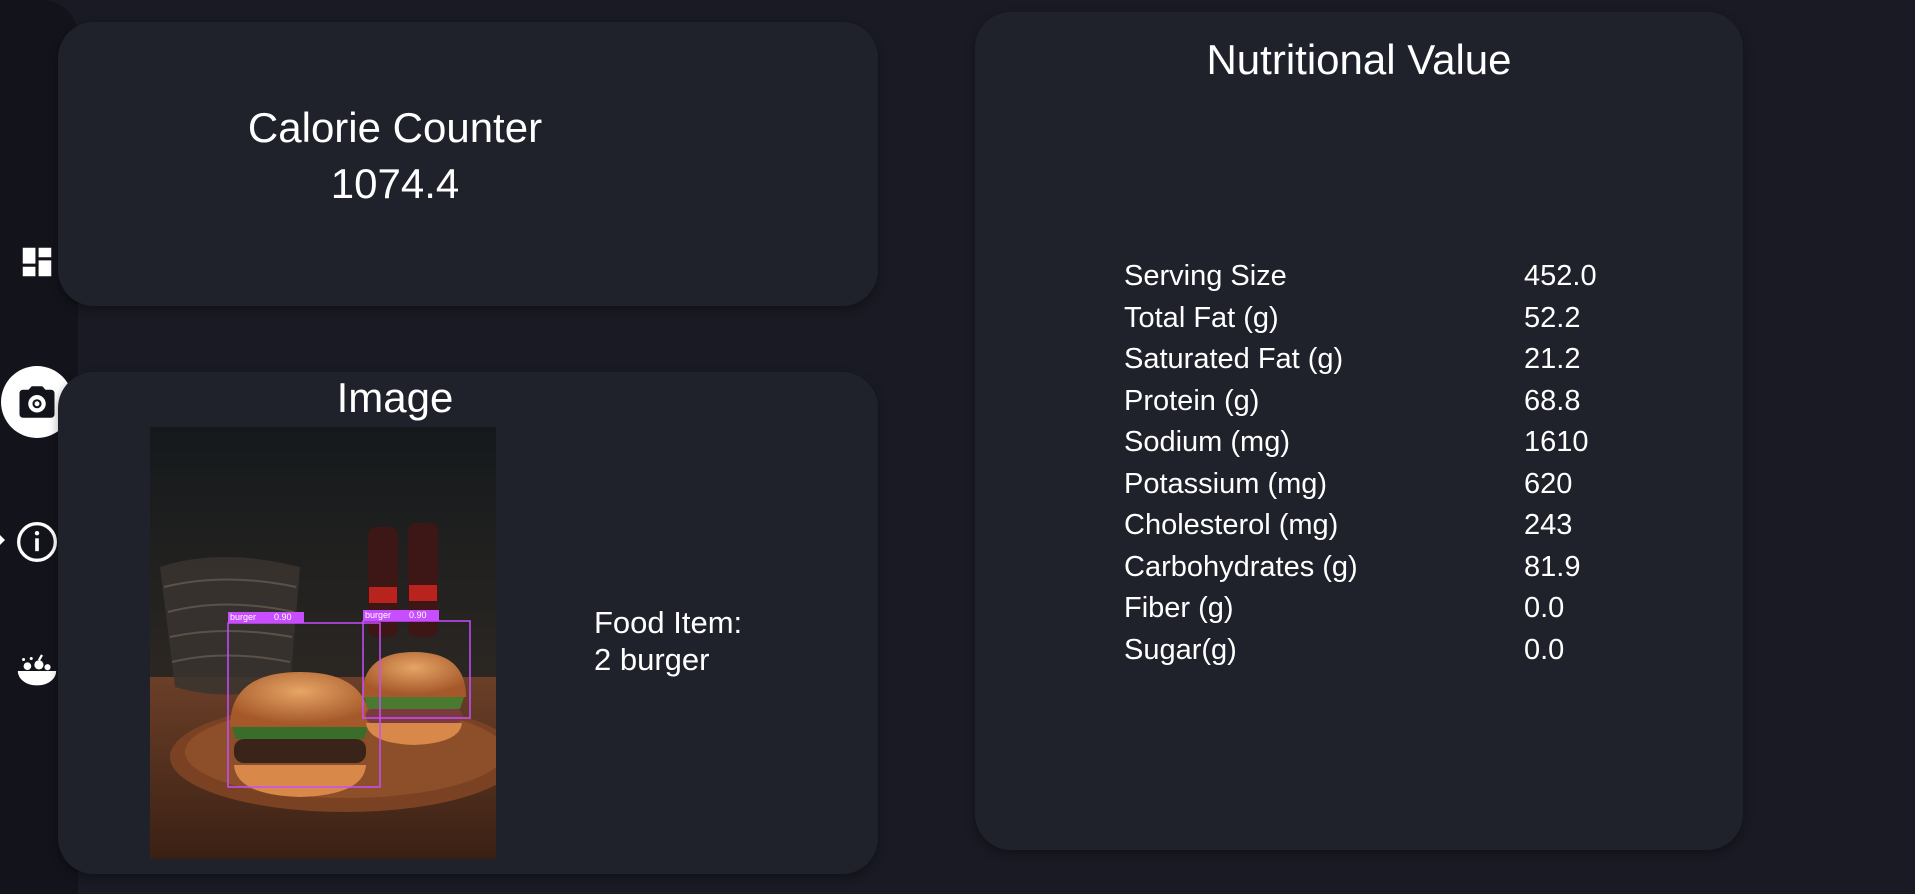  I want to click on calorie-counter-title: Calorie Counter, so click(395, 127).